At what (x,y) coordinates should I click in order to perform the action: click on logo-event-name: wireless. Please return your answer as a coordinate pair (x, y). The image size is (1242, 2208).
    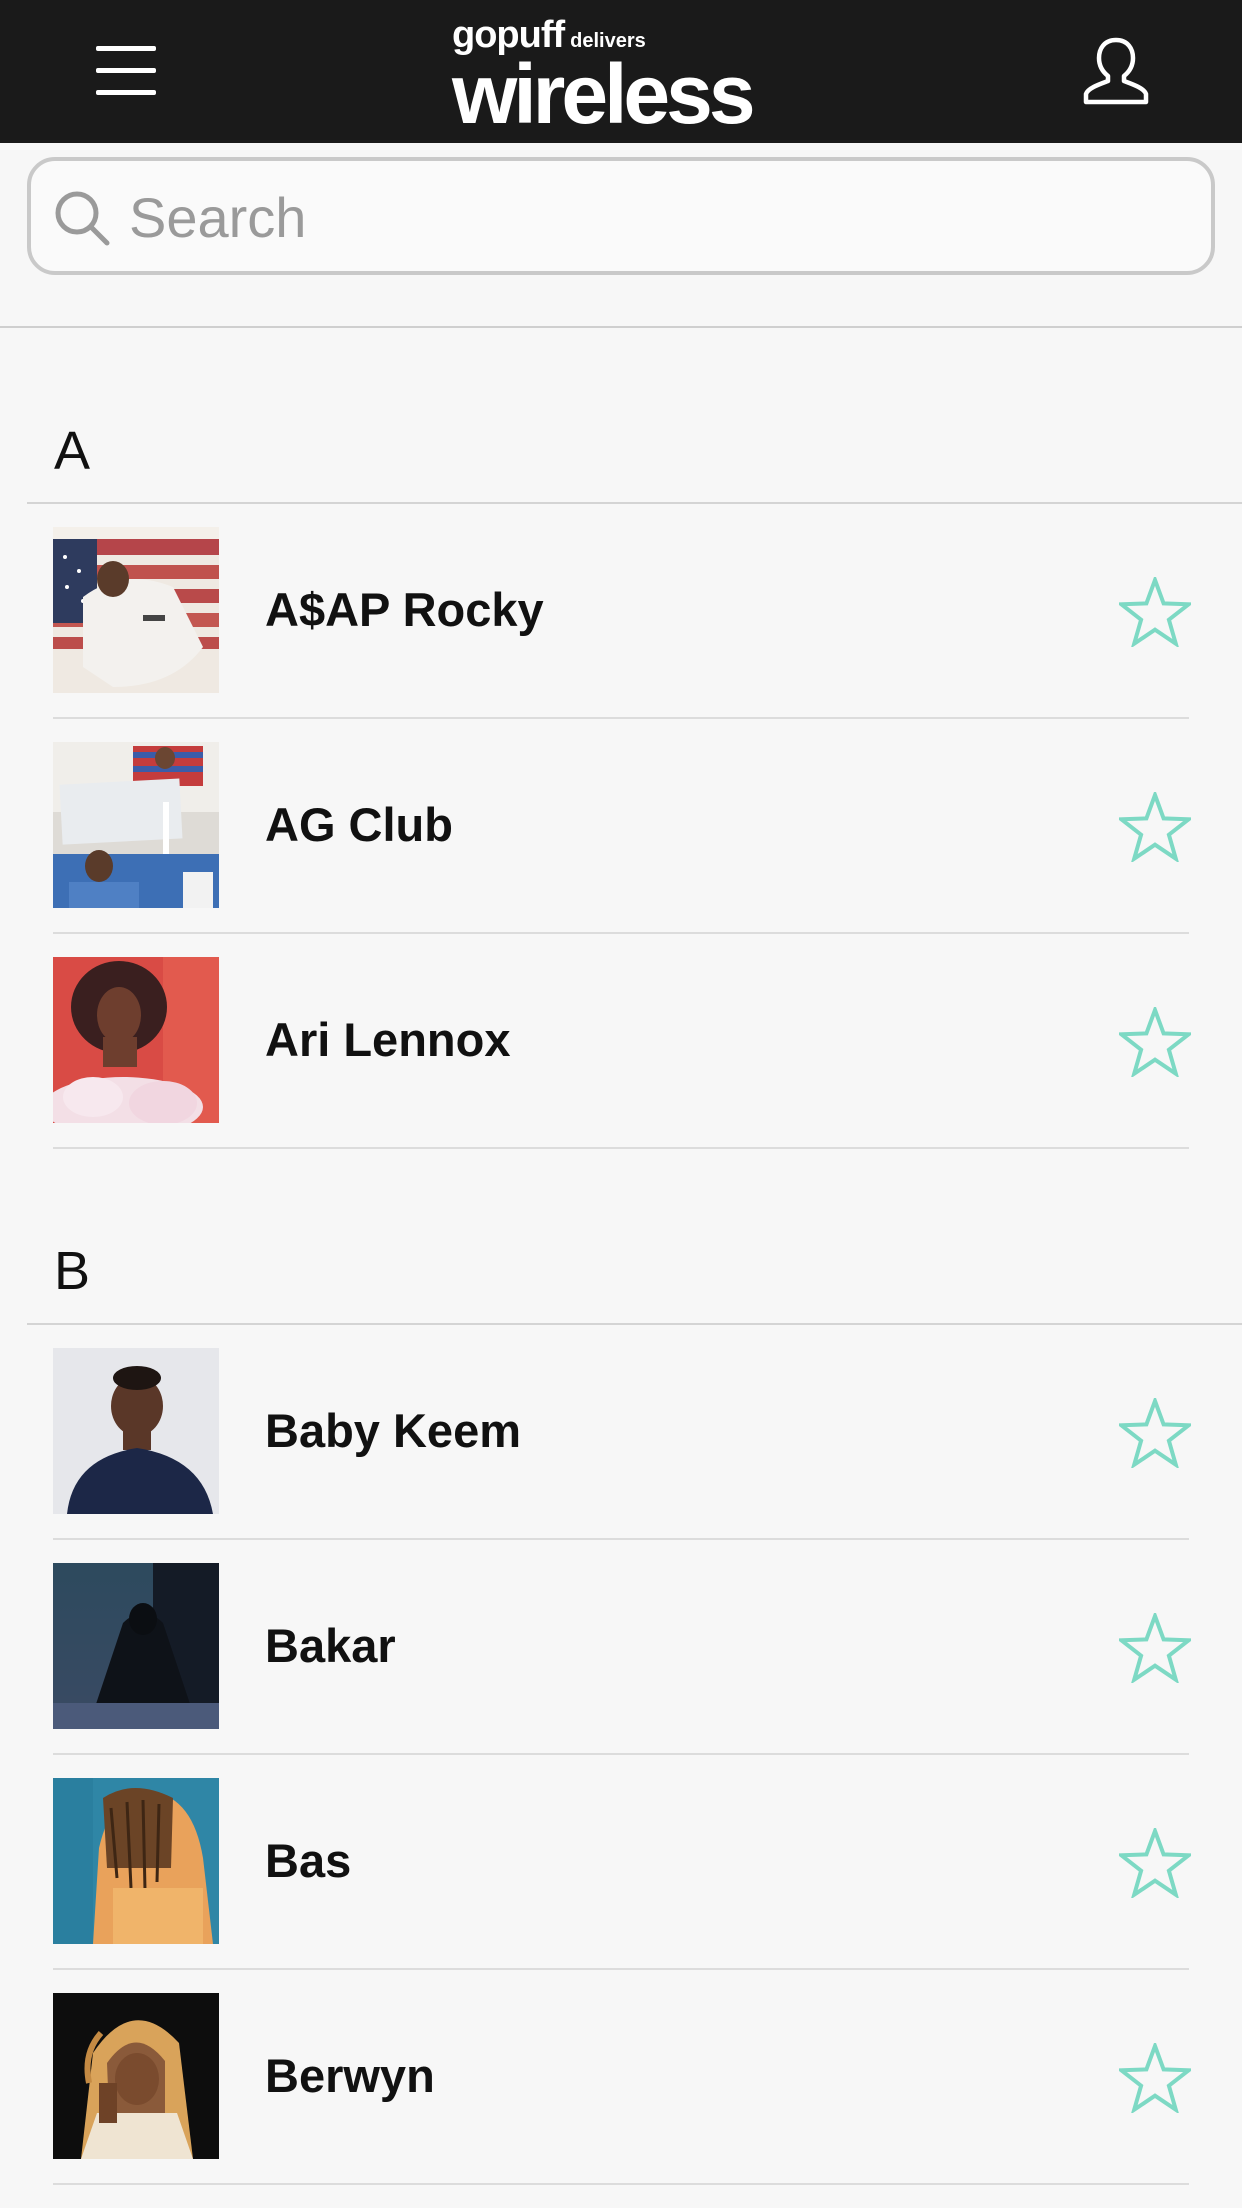
    Looking at the image, I should click on (604, 94).